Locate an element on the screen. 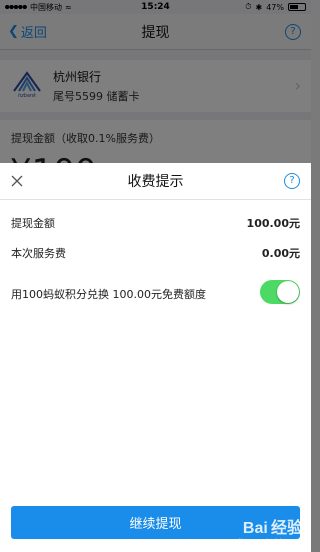  points-exchange-row: 用100蚂蚁积分兑换 100.00元免费额度 is located at coordinates (131, 294).